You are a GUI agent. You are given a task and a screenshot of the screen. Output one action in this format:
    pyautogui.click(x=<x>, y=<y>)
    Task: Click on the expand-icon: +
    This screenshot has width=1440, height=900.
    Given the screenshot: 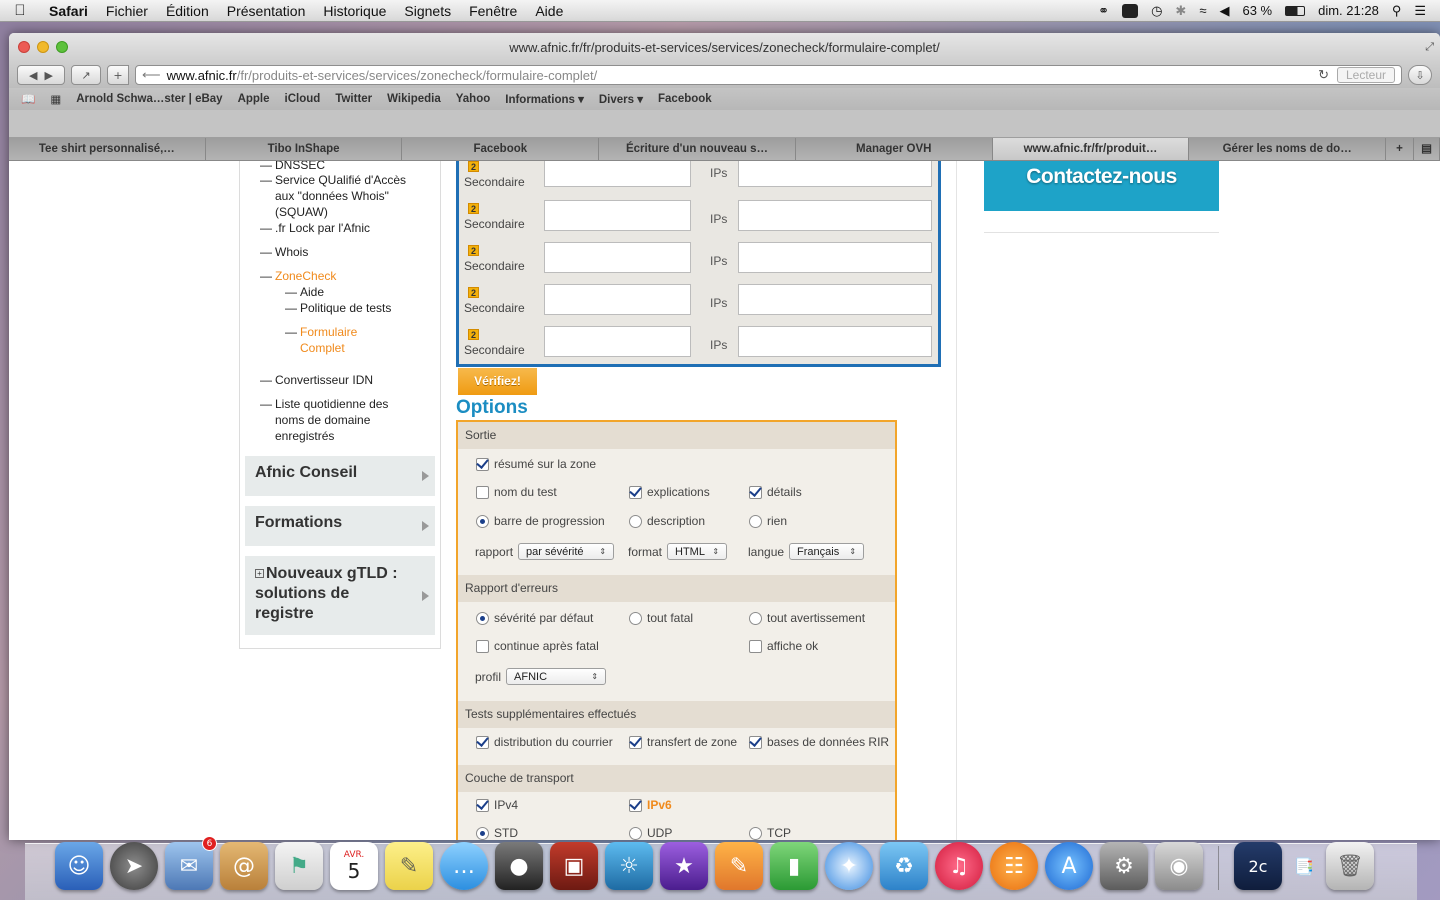 What is the action you would take?
    pyautogui.click(x=259, y=574)
    